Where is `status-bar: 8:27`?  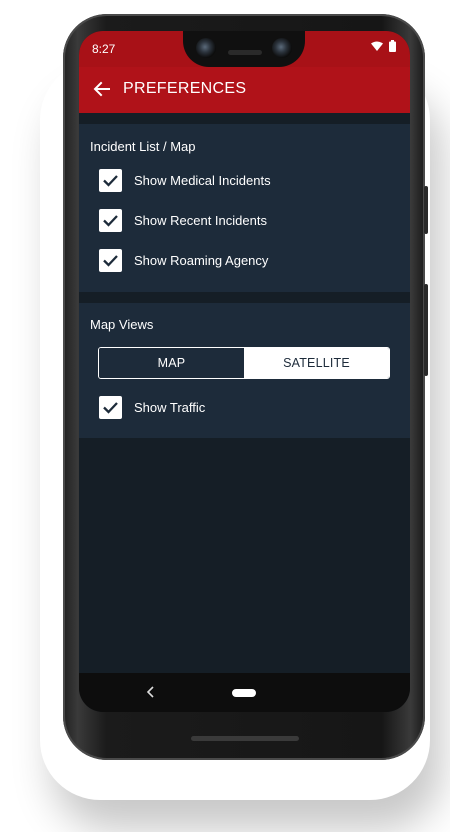
status-bar: 8:27 is located at coordinates (244, 49).